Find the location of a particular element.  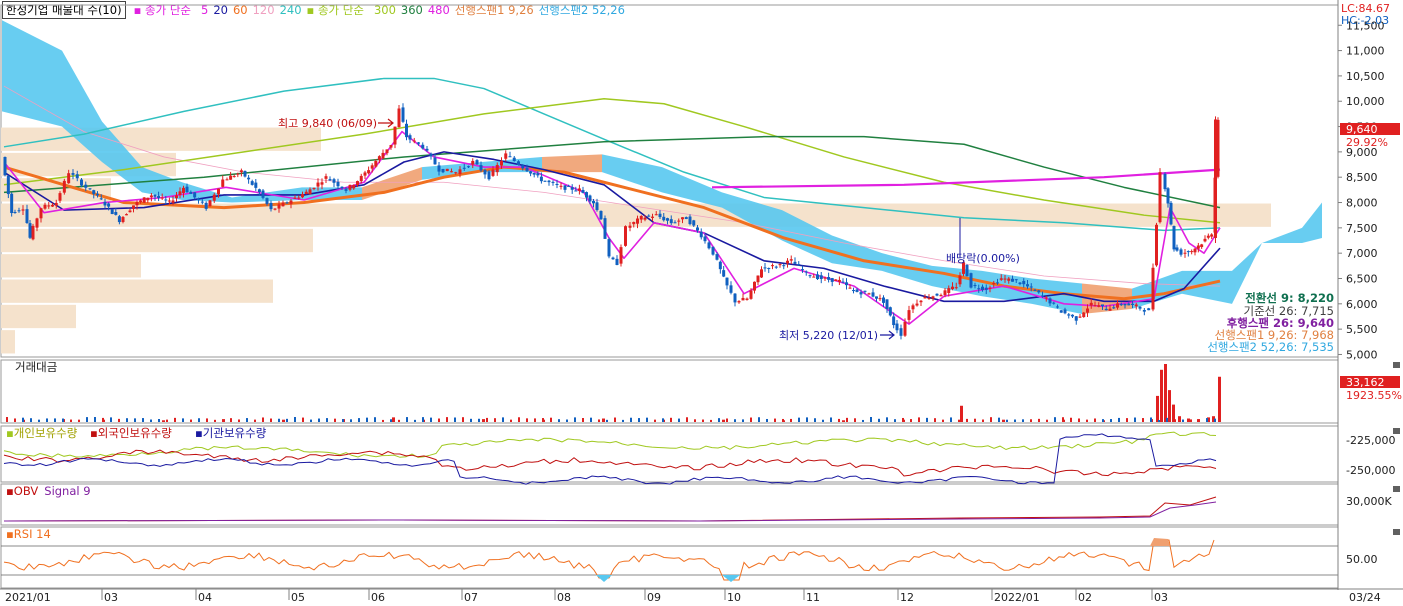

panel-close-icon is located at coordinates (1396, 365).